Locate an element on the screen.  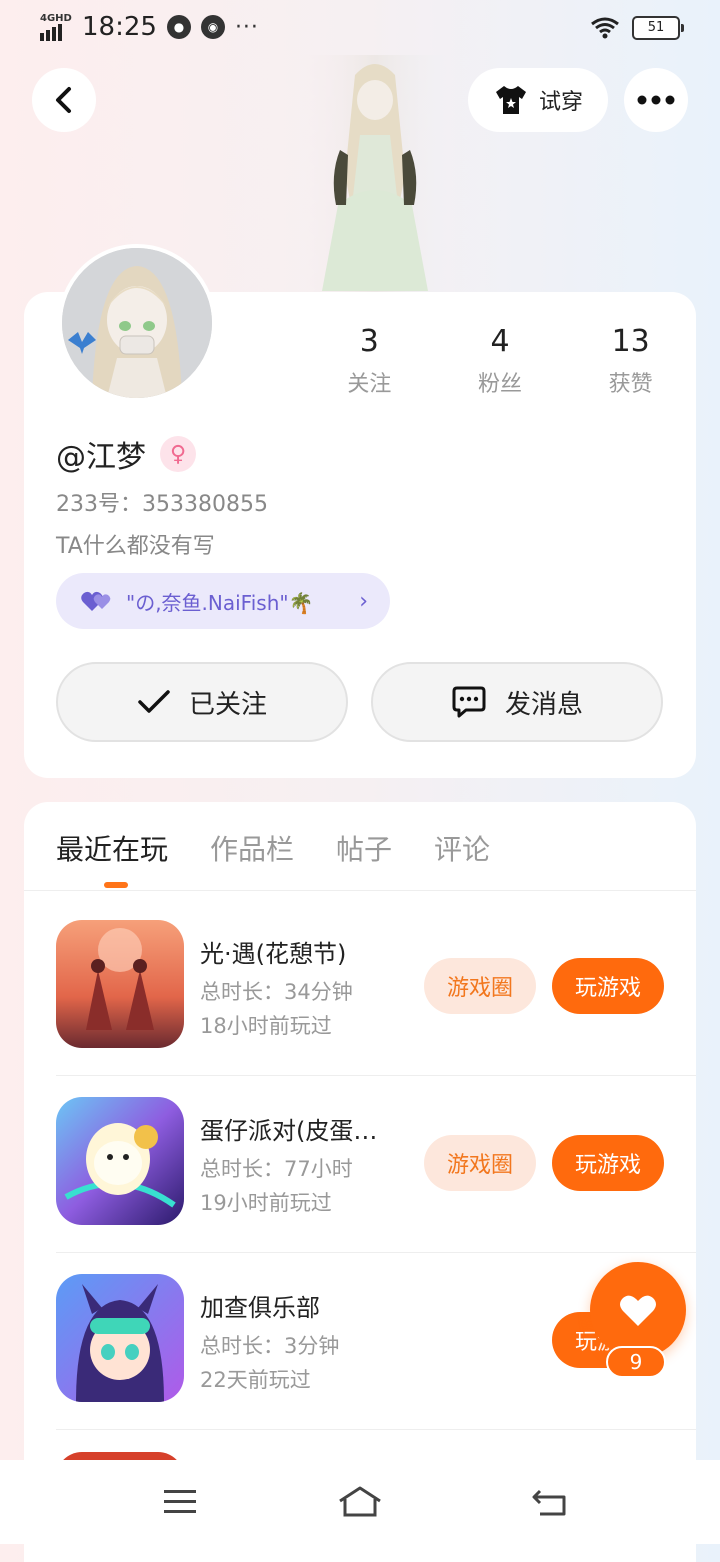
signal-icon: 4GHD is located at coordinates (56, 27).